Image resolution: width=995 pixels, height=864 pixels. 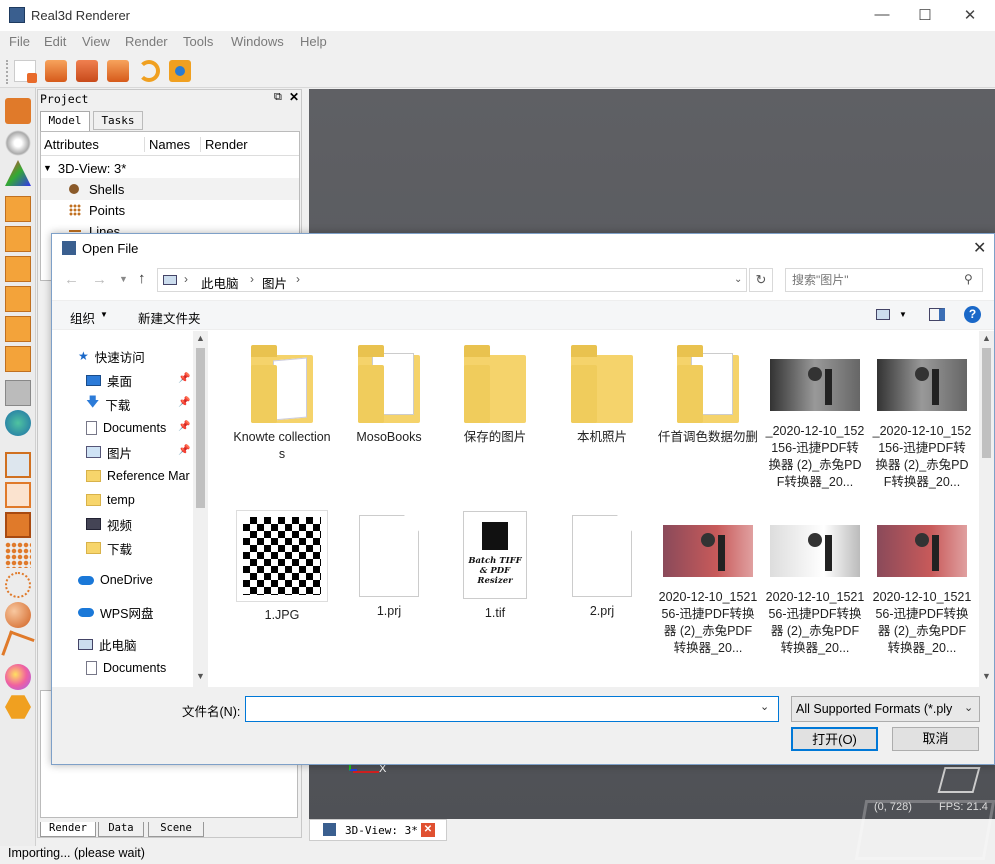 I want to click on column-names: Names, so click(x=167, y=144).